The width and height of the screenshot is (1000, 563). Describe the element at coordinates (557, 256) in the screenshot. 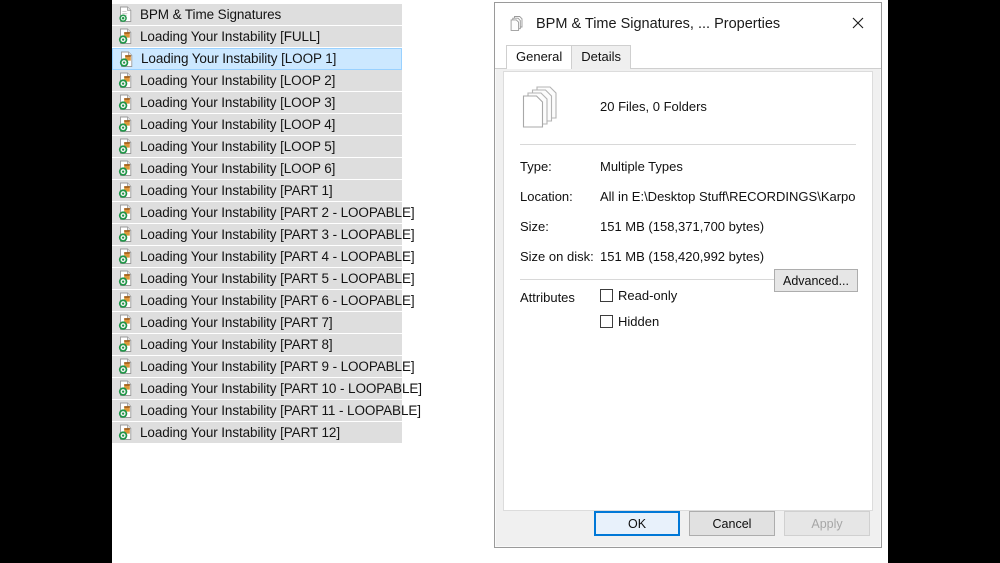

I see `info-label-size-on-disk: Size on disk:` at that location.